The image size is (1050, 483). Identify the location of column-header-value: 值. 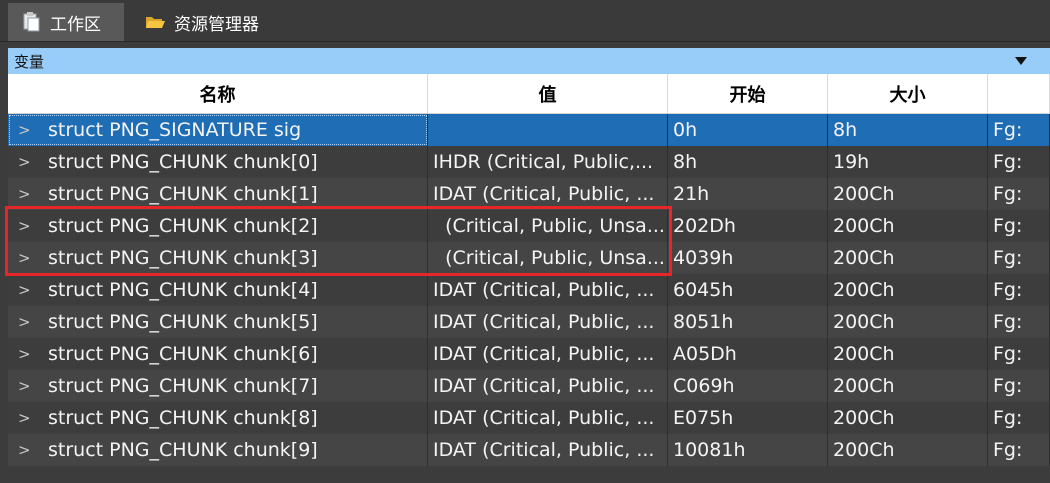
(548, 94).